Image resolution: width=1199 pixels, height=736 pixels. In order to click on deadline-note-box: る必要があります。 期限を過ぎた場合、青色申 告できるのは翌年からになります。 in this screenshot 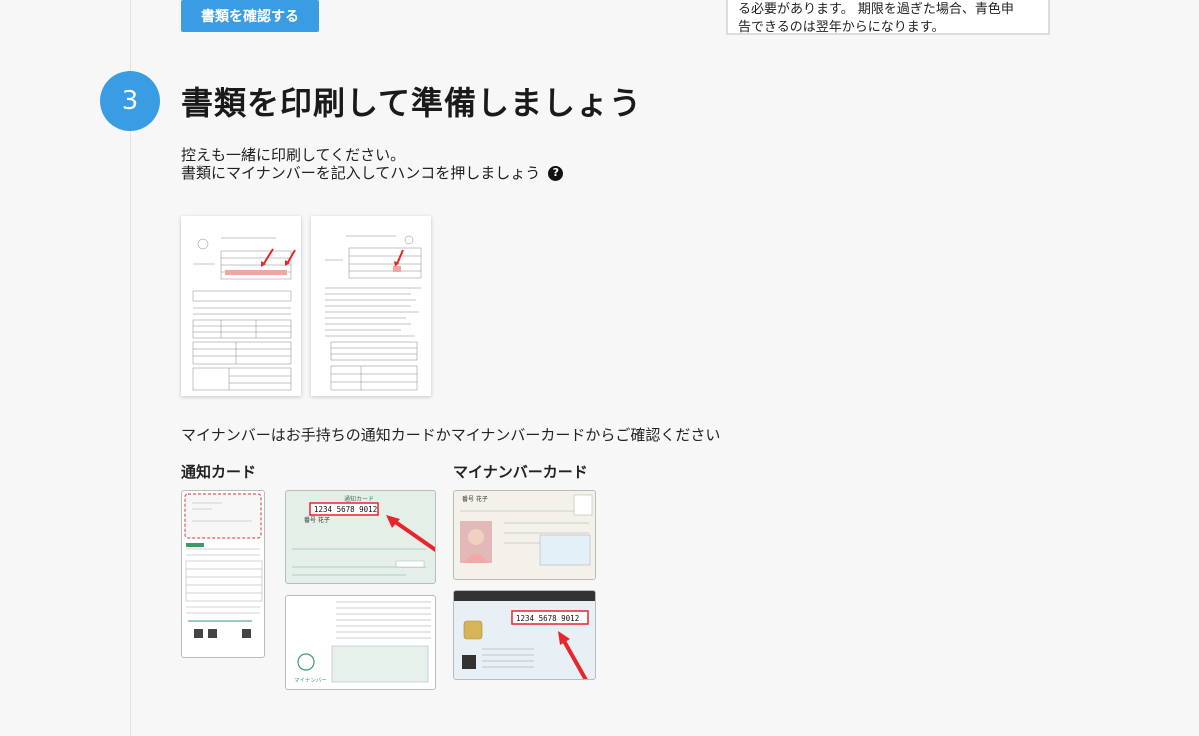, I will do `click(888, 17)`.